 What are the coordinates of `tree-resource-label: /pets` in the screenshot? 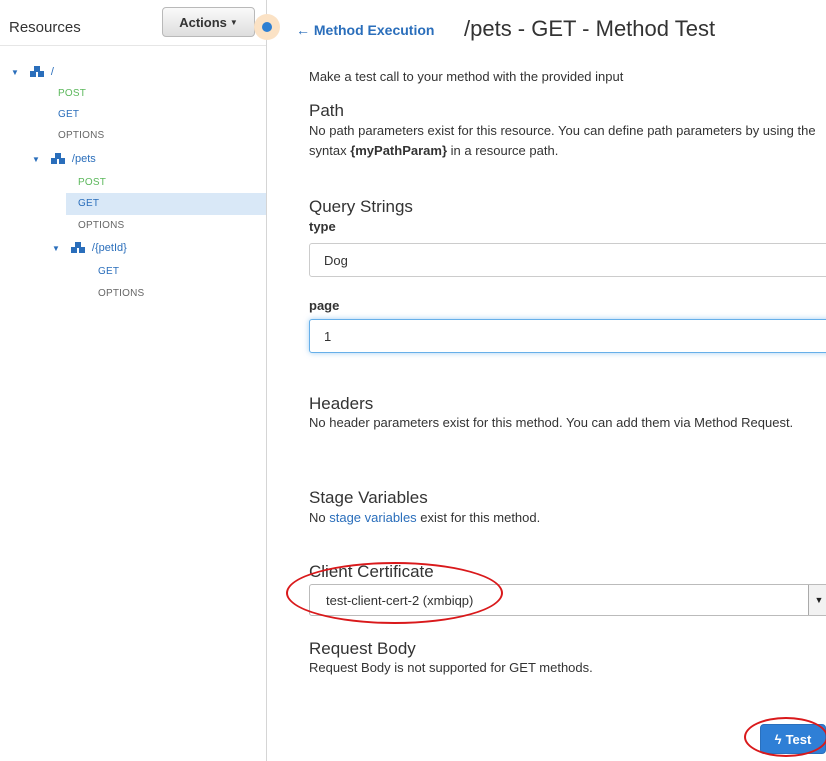 It's located at (83, 159).